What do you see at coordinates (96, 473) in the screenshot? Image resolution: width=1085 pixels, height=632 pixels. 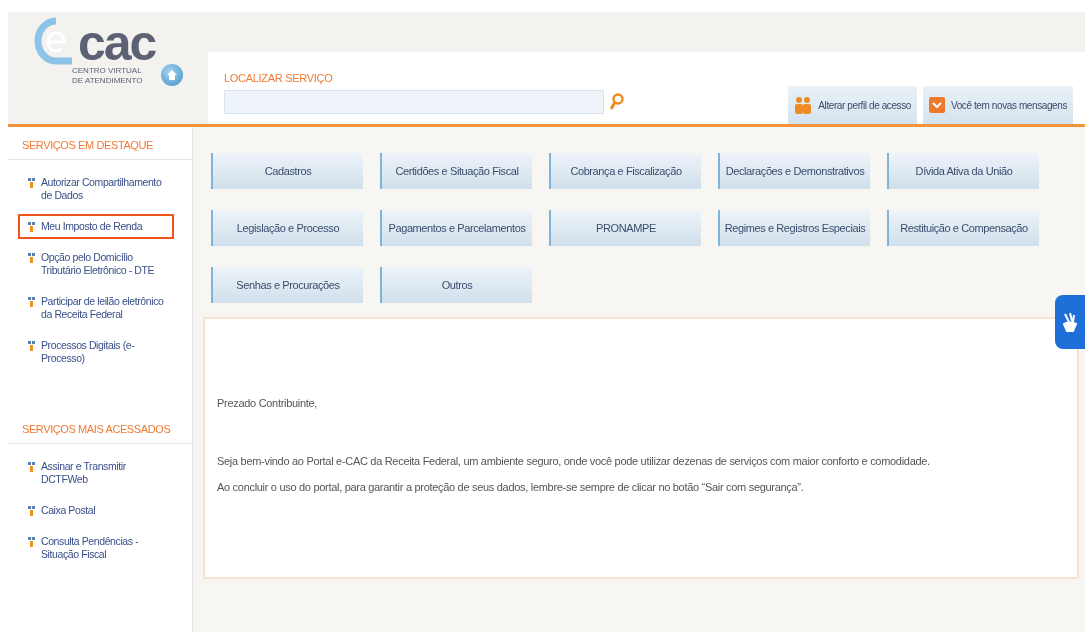 I see `sidebar-link: Assinar e Transmitir DCTFWeb` at bounding box center [96, 473].